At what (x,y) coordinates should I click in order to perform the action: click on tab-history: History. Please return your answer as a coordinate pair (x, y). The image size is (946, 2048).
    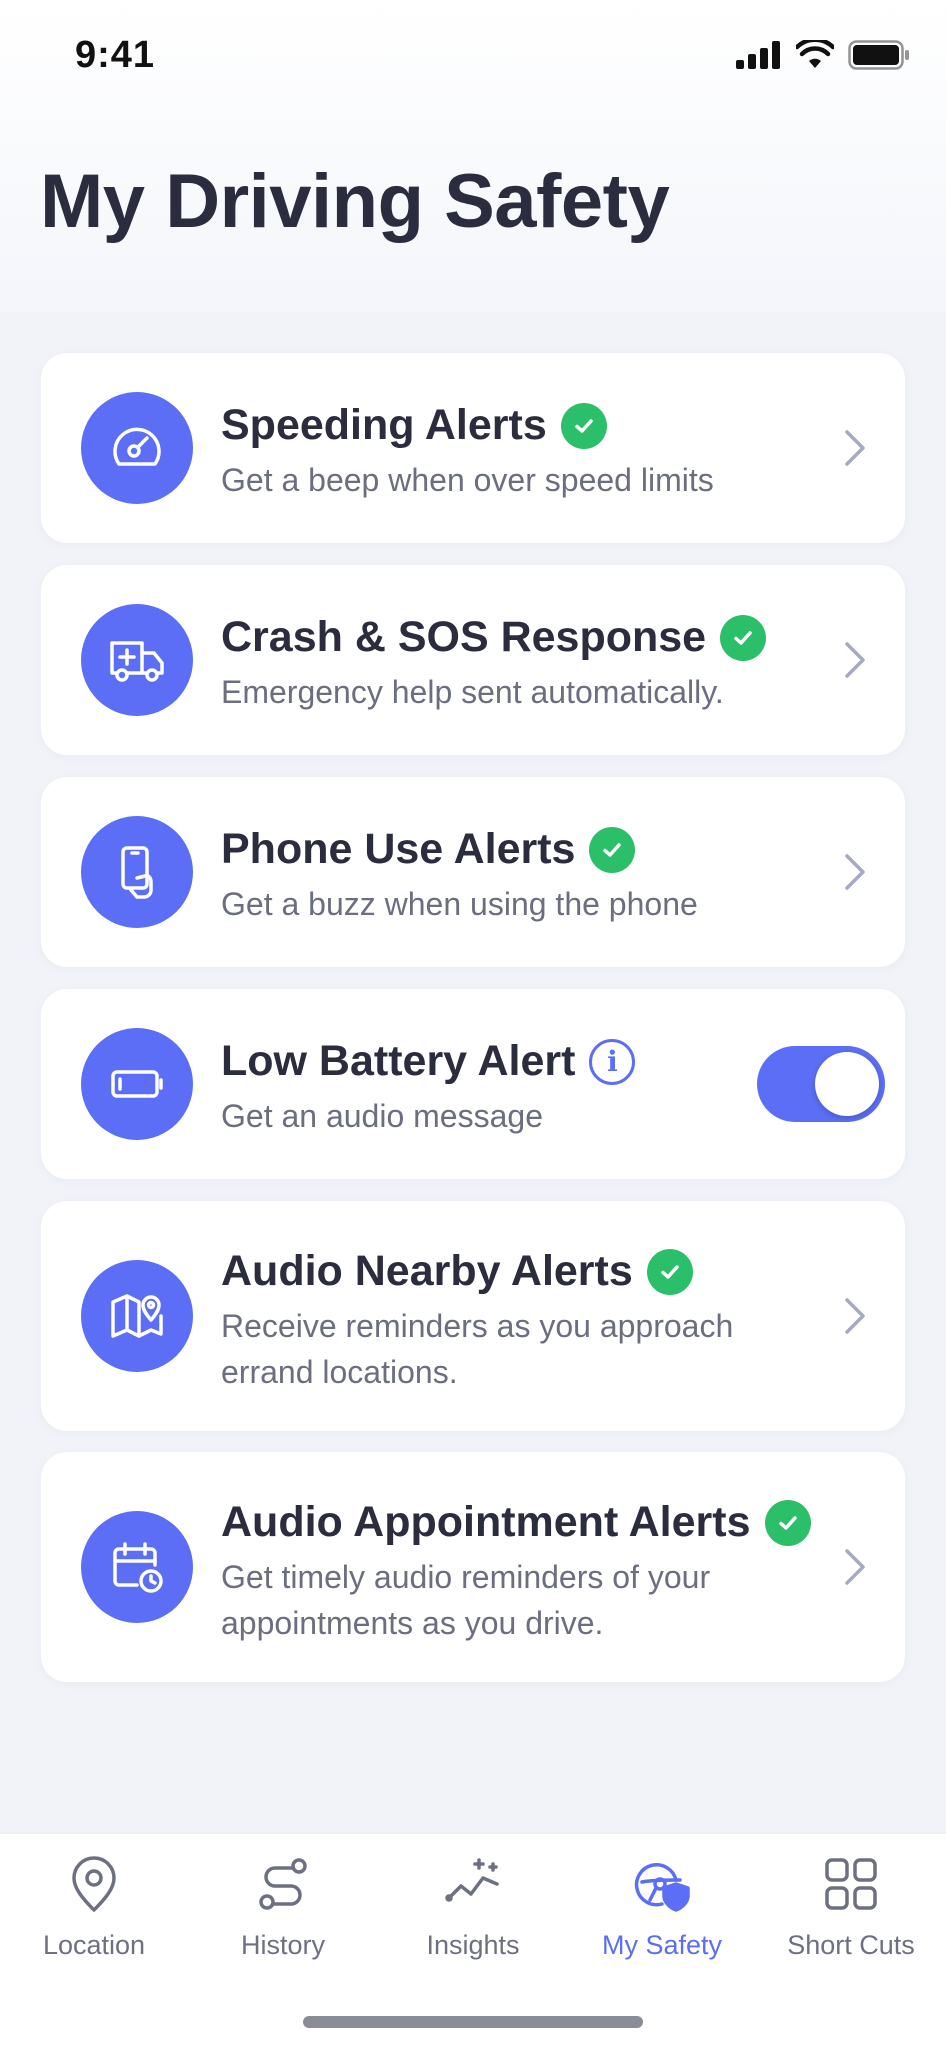
    Looking at the image, I should click on (283, 1907).